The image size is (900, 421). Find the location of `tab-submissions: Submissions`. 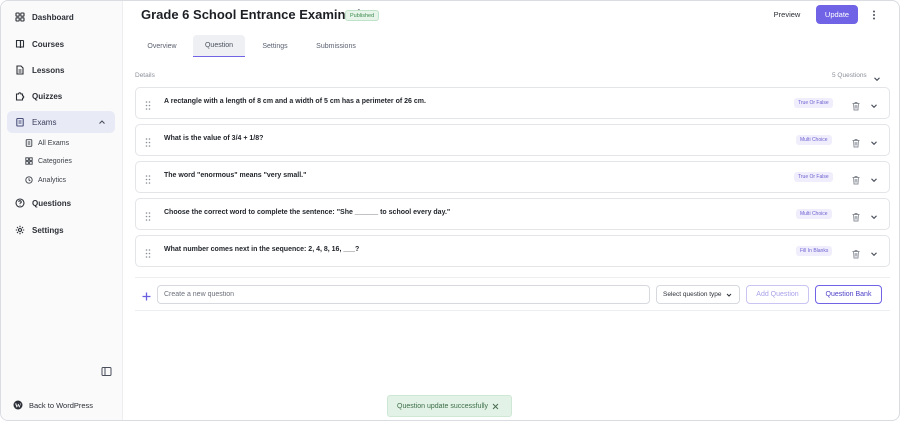

tab-submissions: Submissions is located at coordinates (336, 46).